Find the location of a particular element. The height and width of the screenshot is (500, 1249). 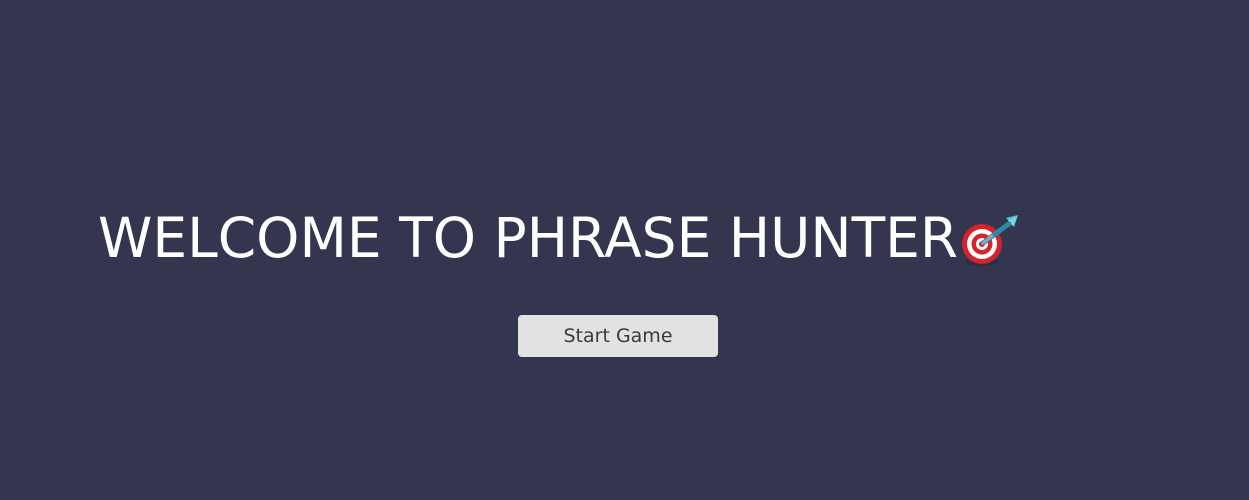

direct-hit-target-icon is located at coordinates (991, 241).